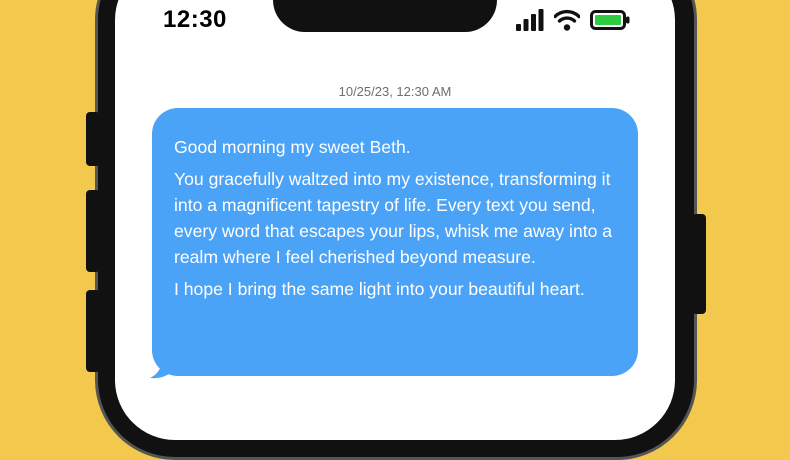 The height and width of the screenshot is (460, 790). I want to click on volume-up-button, so click(93, 231).